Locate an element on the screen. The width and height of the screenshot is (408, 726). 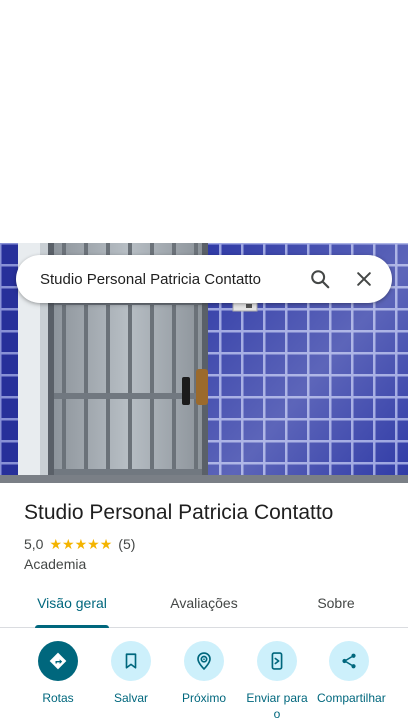
save-button-circle is located at coordinates (131, 661).